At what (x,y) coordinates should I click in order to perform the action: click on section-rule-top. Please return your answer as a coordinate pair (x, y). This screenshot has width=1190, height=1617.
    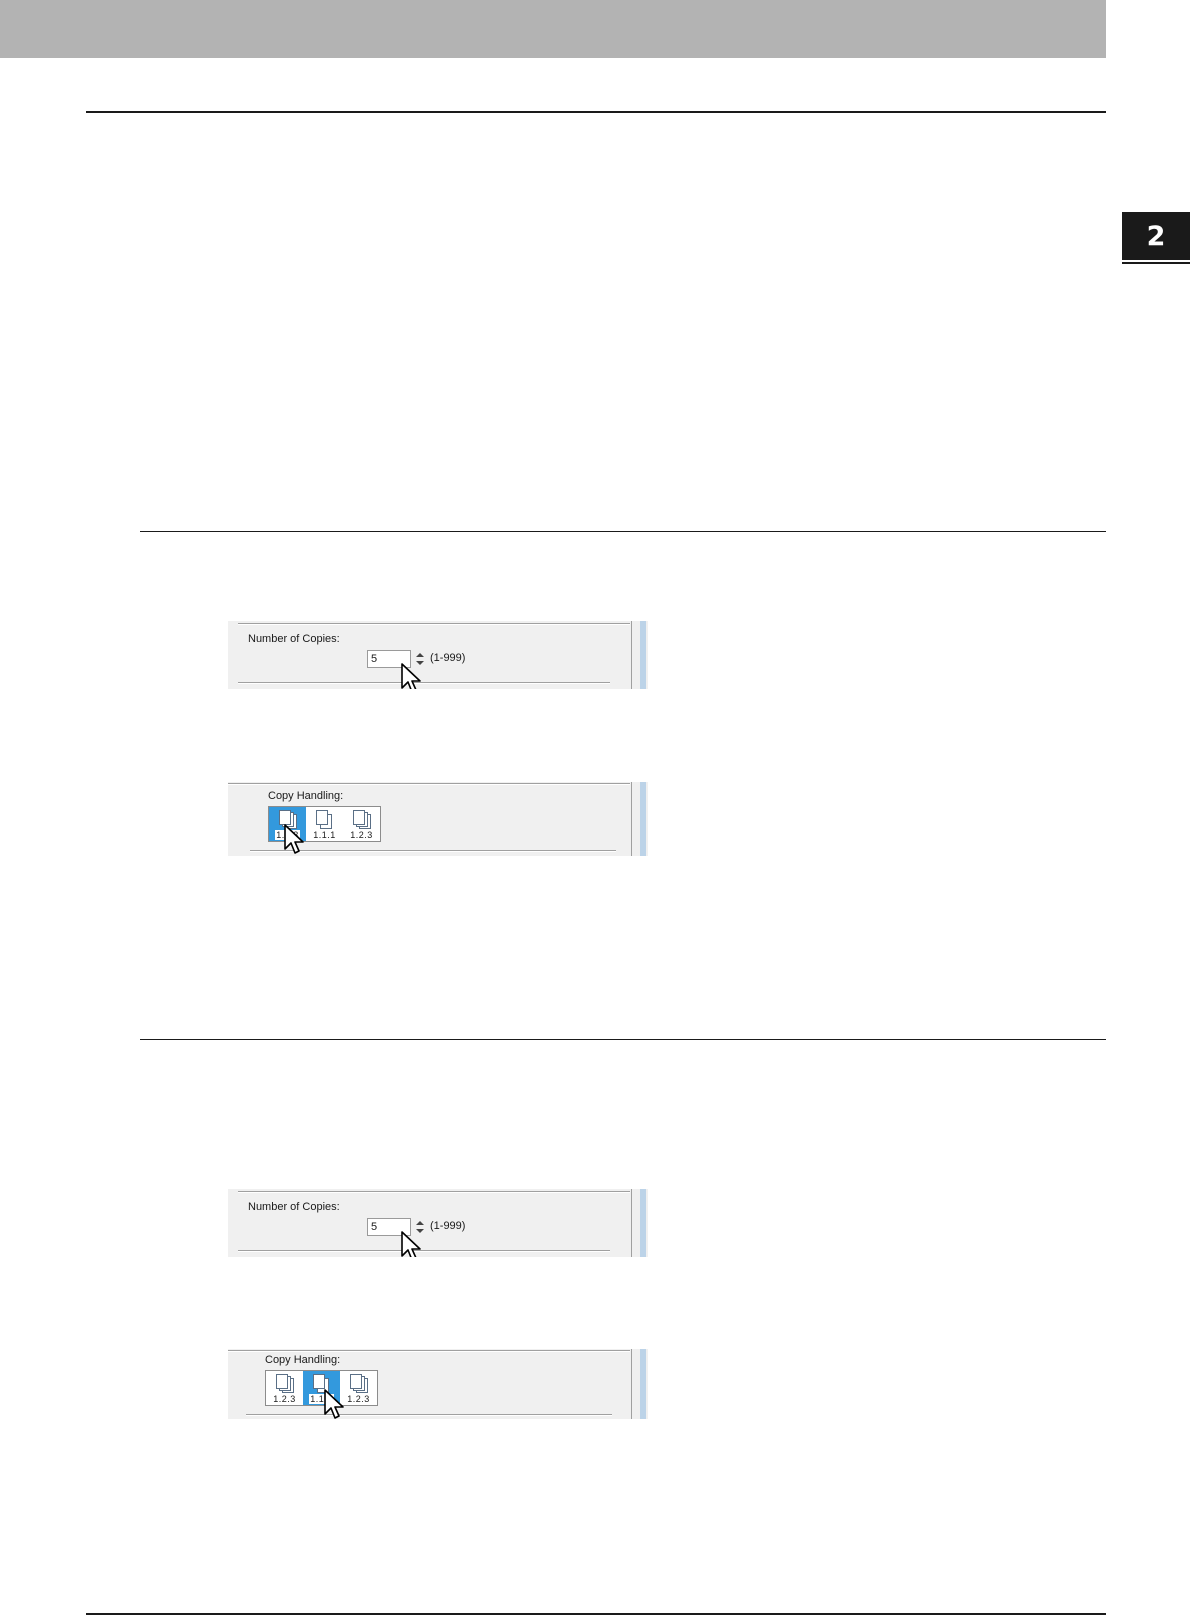
    Looking at the image, I should click on (596, 112).